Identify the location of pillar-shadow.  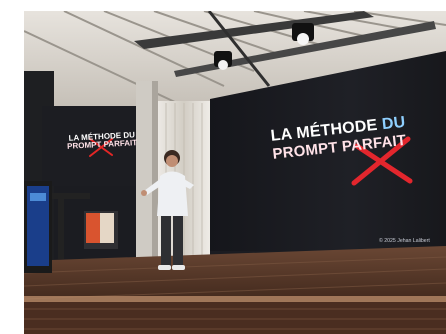
(155, 176).